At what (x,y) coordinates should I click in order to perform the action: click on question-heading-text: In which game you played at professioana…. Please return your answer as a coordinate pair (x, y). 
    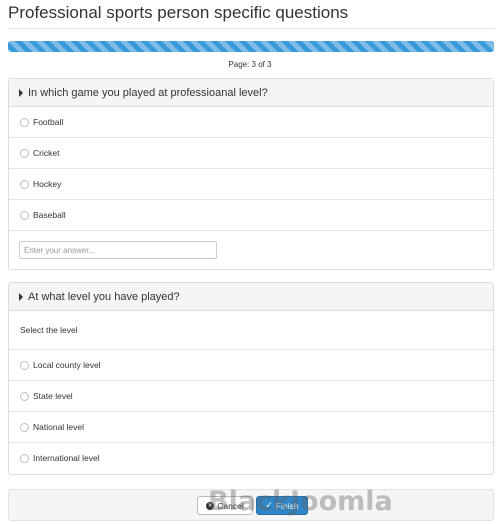
    Looking at the image, I should click on (148, 92).